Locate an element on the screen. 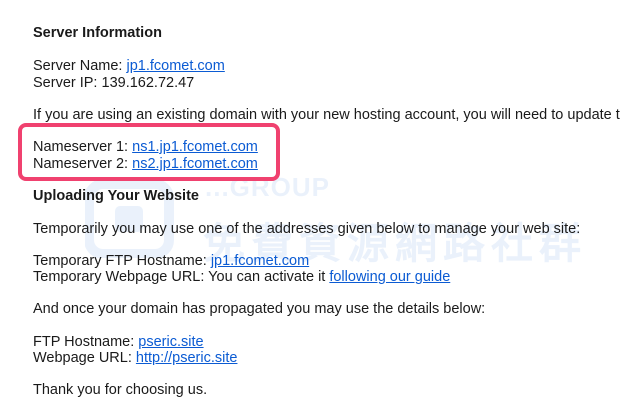 The width and height of the screenshot is (640, 410). nameserver-2-link: ns2.jp1.fcomet.com is located at coordinates (195, 164).